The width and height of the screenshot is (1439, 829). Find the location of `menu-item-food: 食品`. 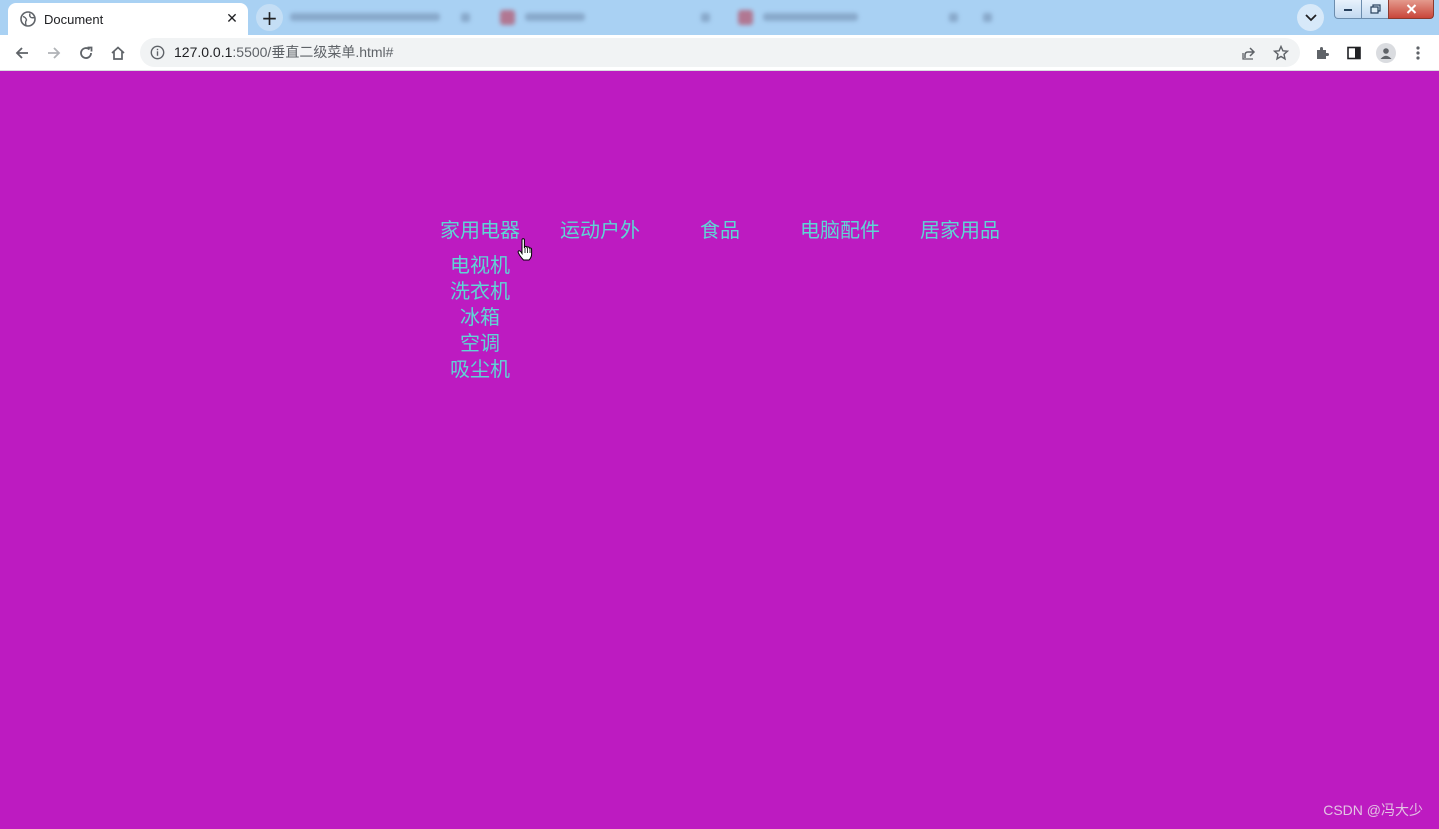

menu-item-food: 食品 is located at coordinates (720, 299).